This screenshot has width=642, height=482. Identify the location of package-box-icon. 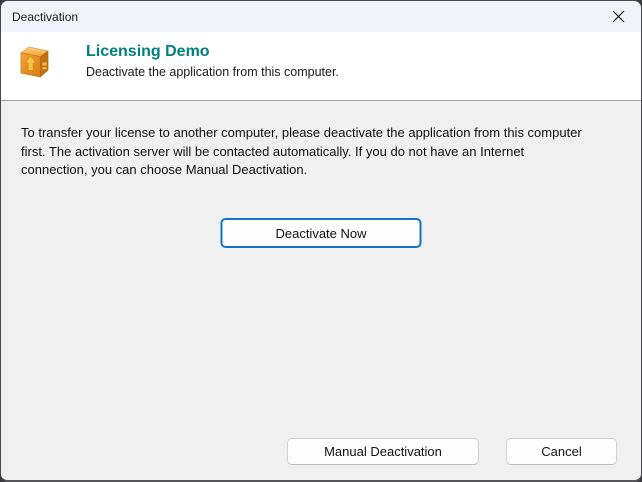
(34, 64).